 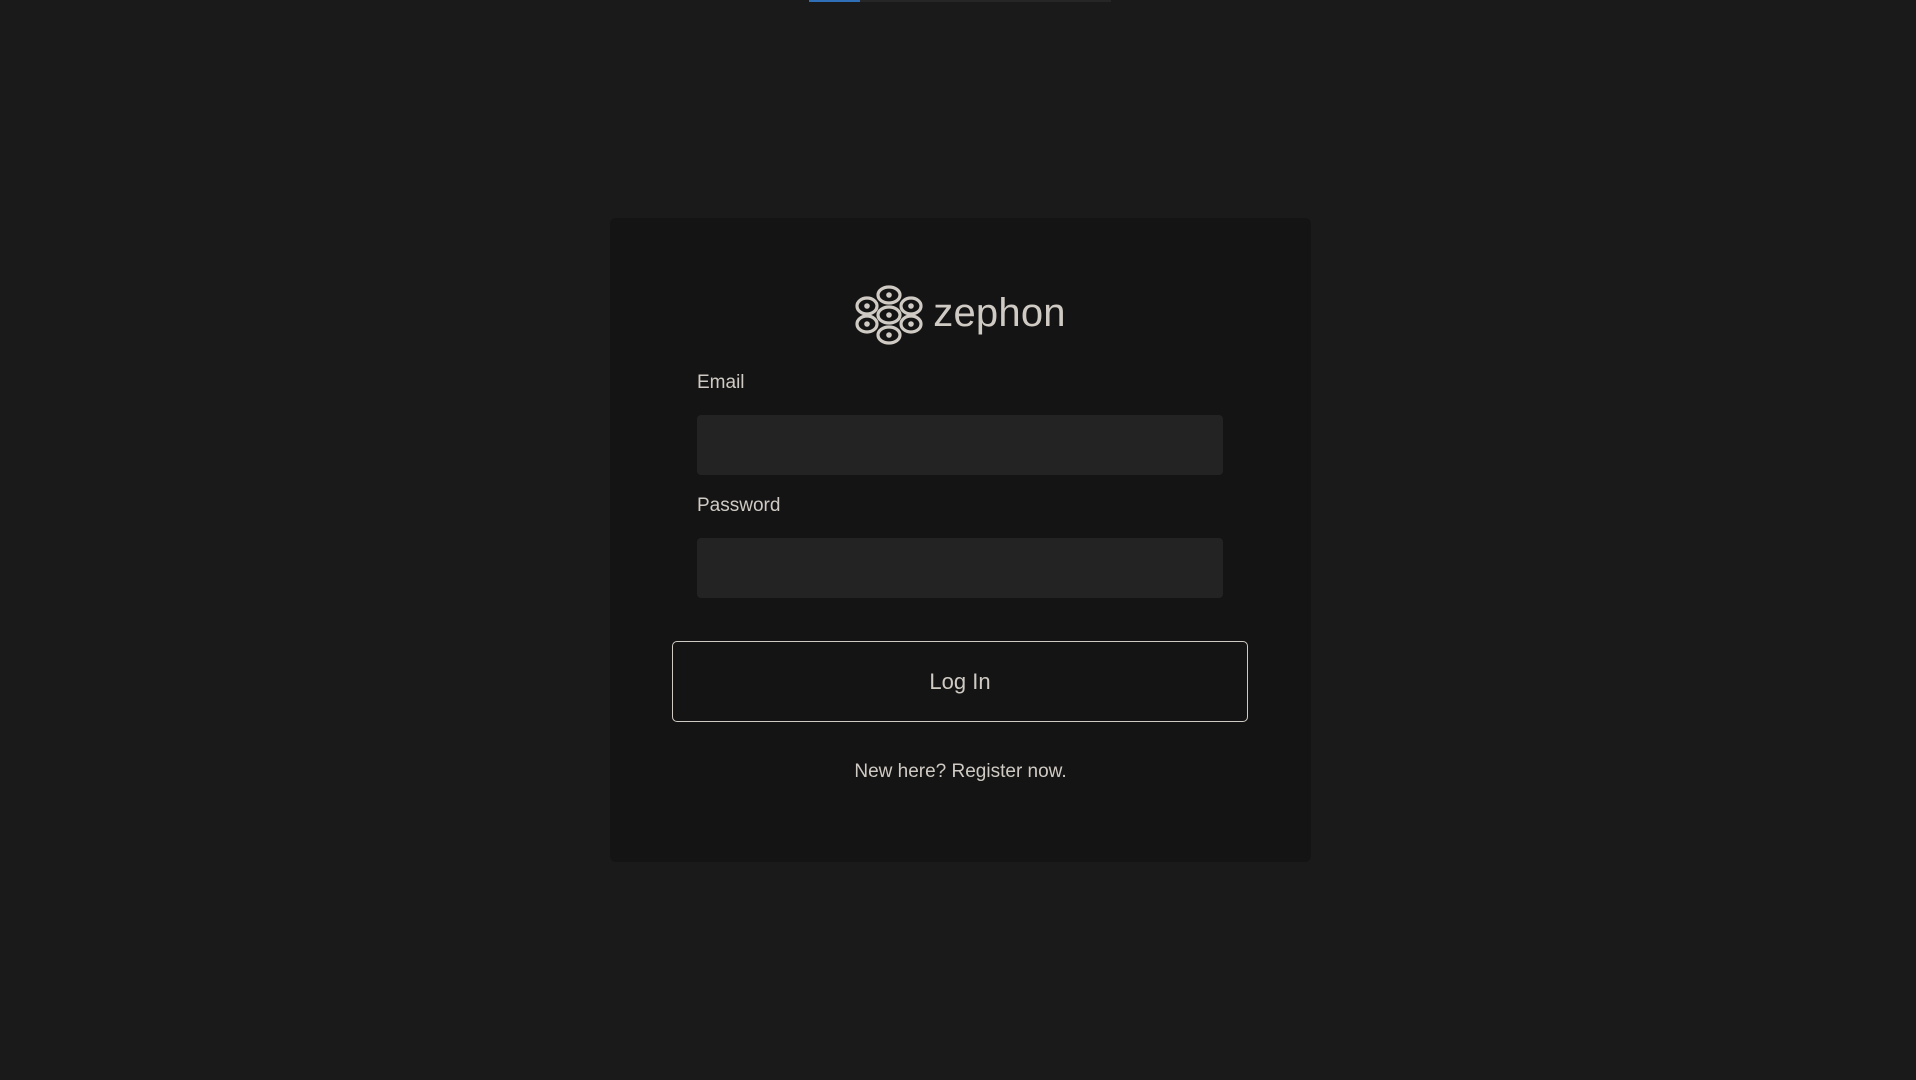 What do you see at coordinates (960, 681) in the screenshot?
I see `login-button: Log In` at bounding box center [960, 681].